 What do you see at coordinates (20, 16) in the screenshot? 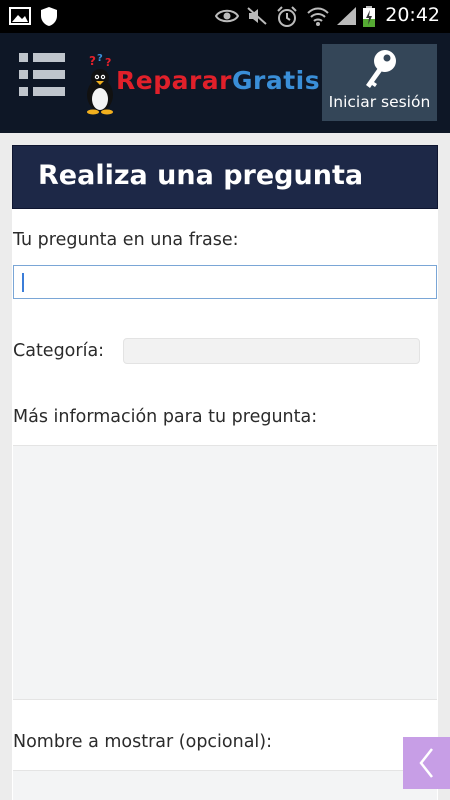
I see `image-icon` at bounding box center [20, 16].